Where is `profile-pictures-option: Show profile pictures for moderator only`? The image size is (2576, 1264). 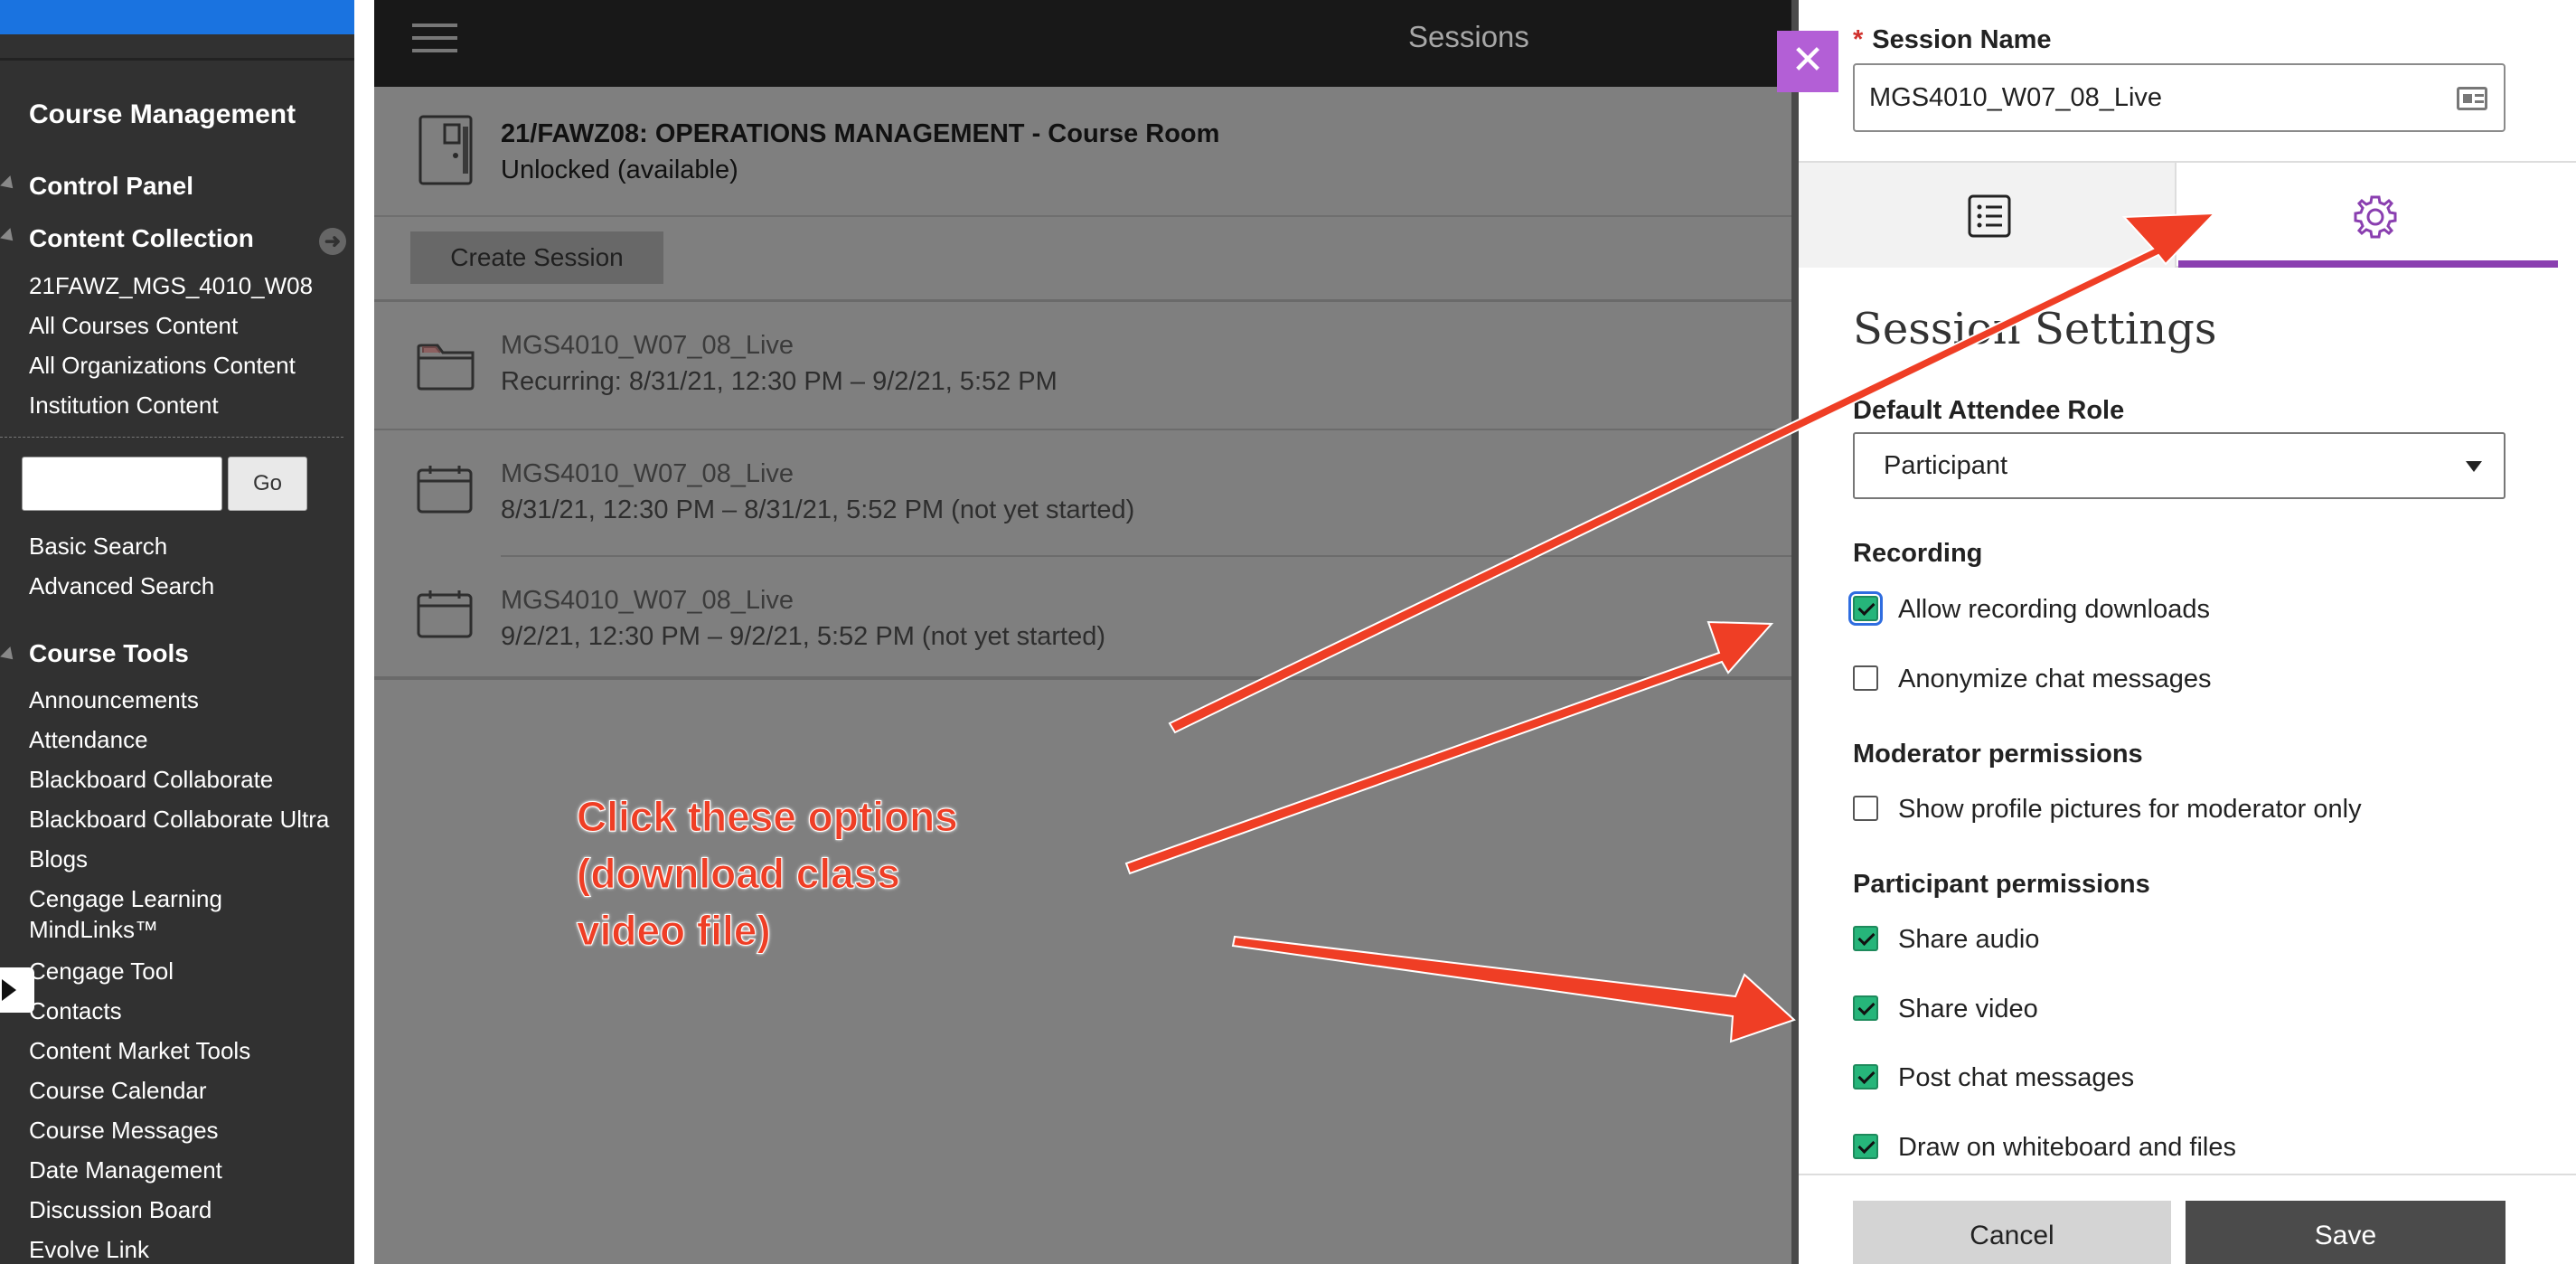 profile-pictures-option: Show profile pictures for moderator only is located at coordinates (2179, 809).